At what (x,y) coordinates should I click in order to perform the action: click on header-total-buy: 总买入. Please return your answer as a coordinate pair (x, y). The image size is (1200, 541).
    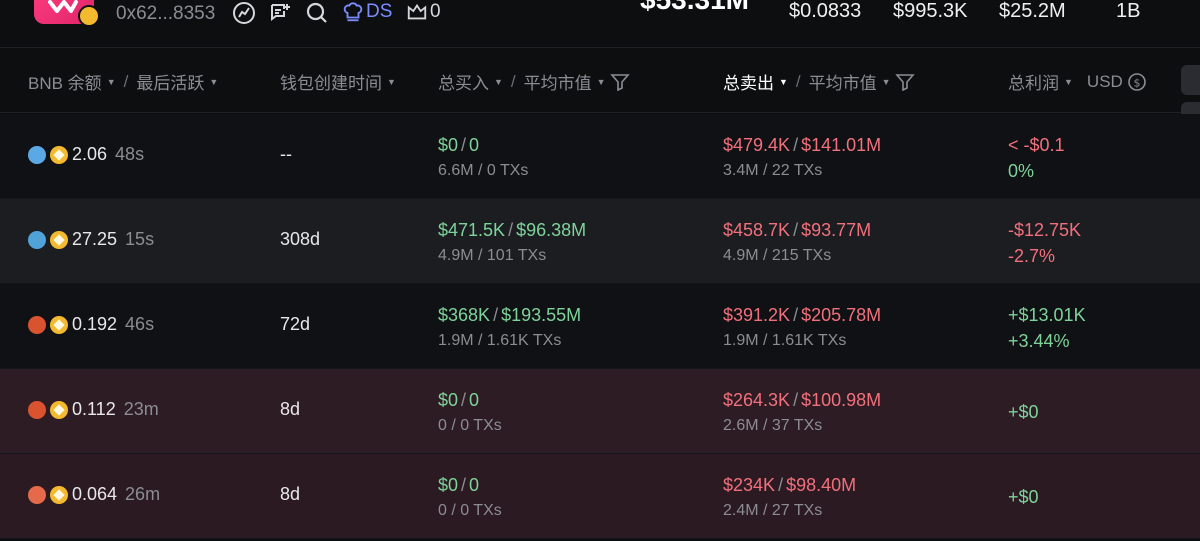
    Looking at the image, I should click on (463, 81).